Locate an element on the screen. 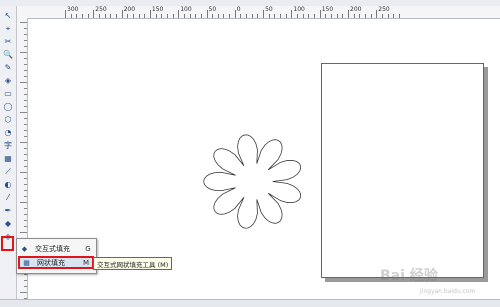  flyout-item-shortcut: G is located at coordinates (88, 248).